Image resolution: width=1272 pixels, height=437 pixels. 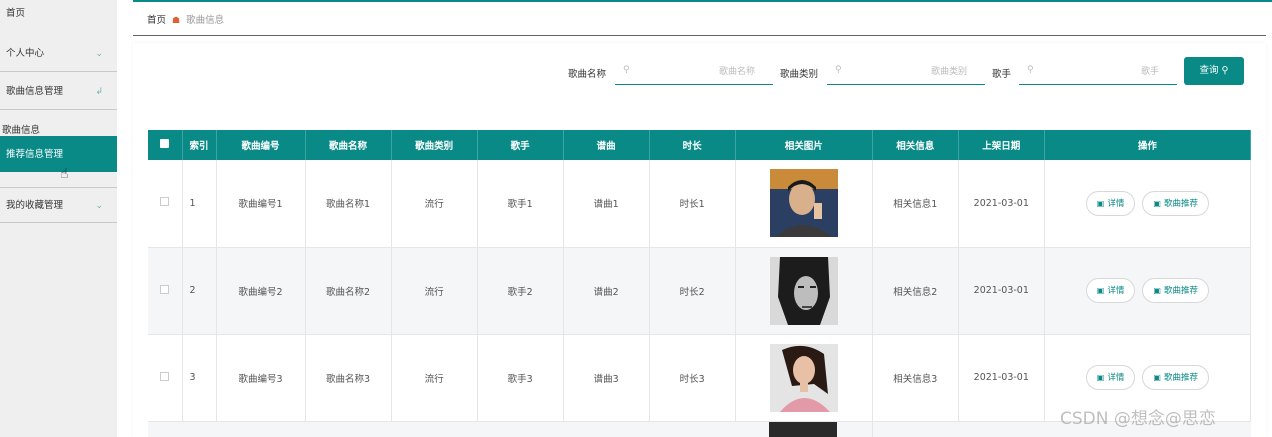 I want to click on watermark: CSDN @想念@思恋, so click(x=1138, y=419).